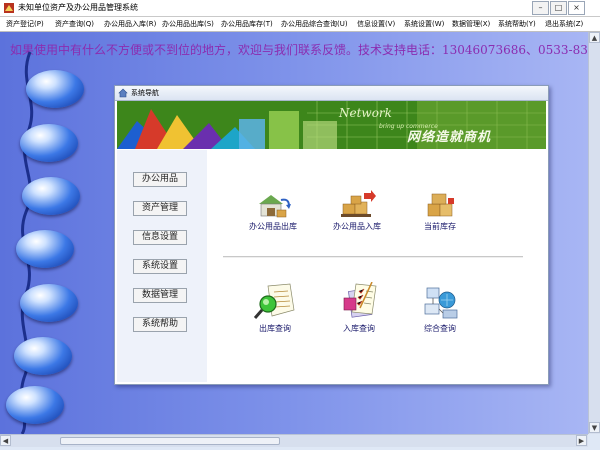  What do you see at coordinates (540, 8) in the screenshot?
I see `minimize-button: –` at bounding box center [540, 8].